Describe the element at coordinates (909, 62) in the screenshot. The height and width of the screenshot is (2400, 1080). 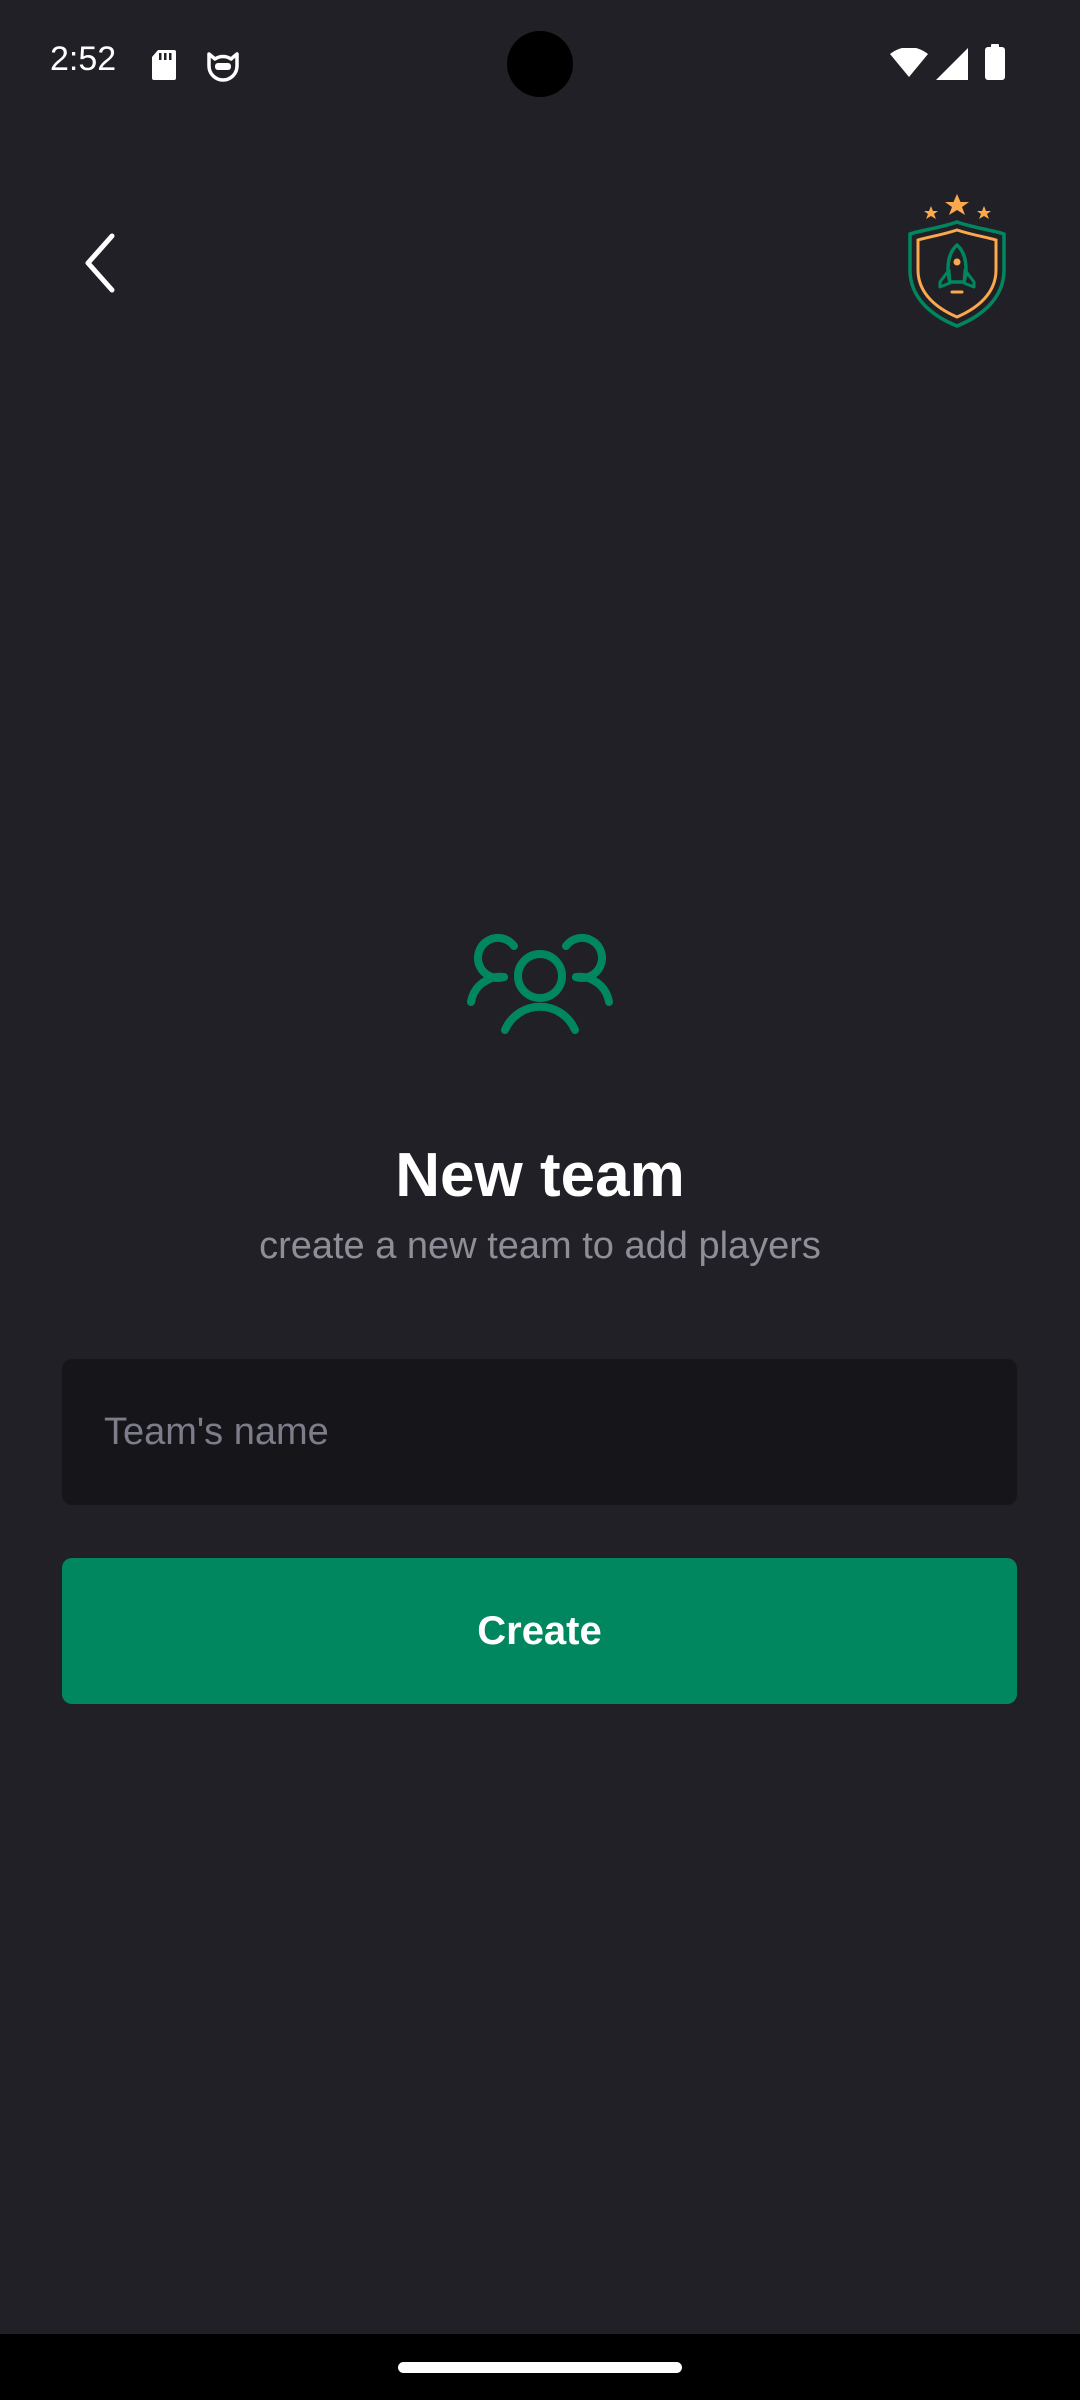
I see `wifi-icon` at that location.